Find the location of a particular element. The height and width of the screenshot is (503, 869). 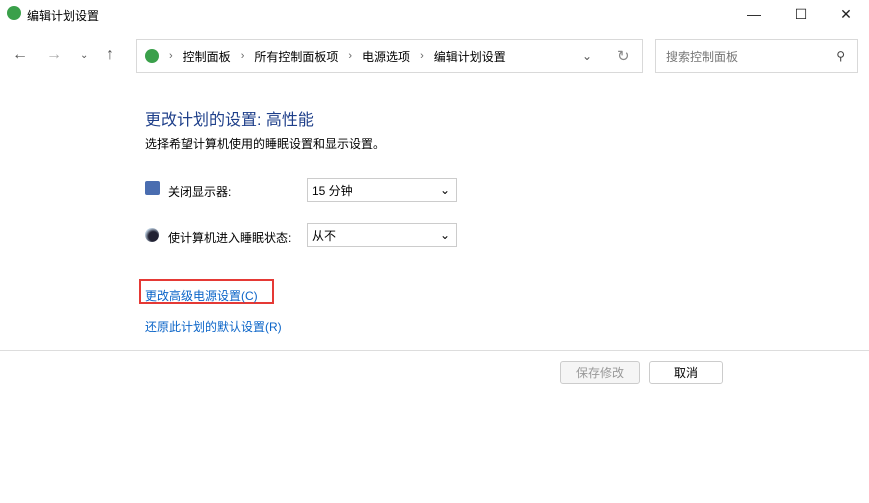

sleep-select: 从不 ⌄ is located at coordinates (382, 235).